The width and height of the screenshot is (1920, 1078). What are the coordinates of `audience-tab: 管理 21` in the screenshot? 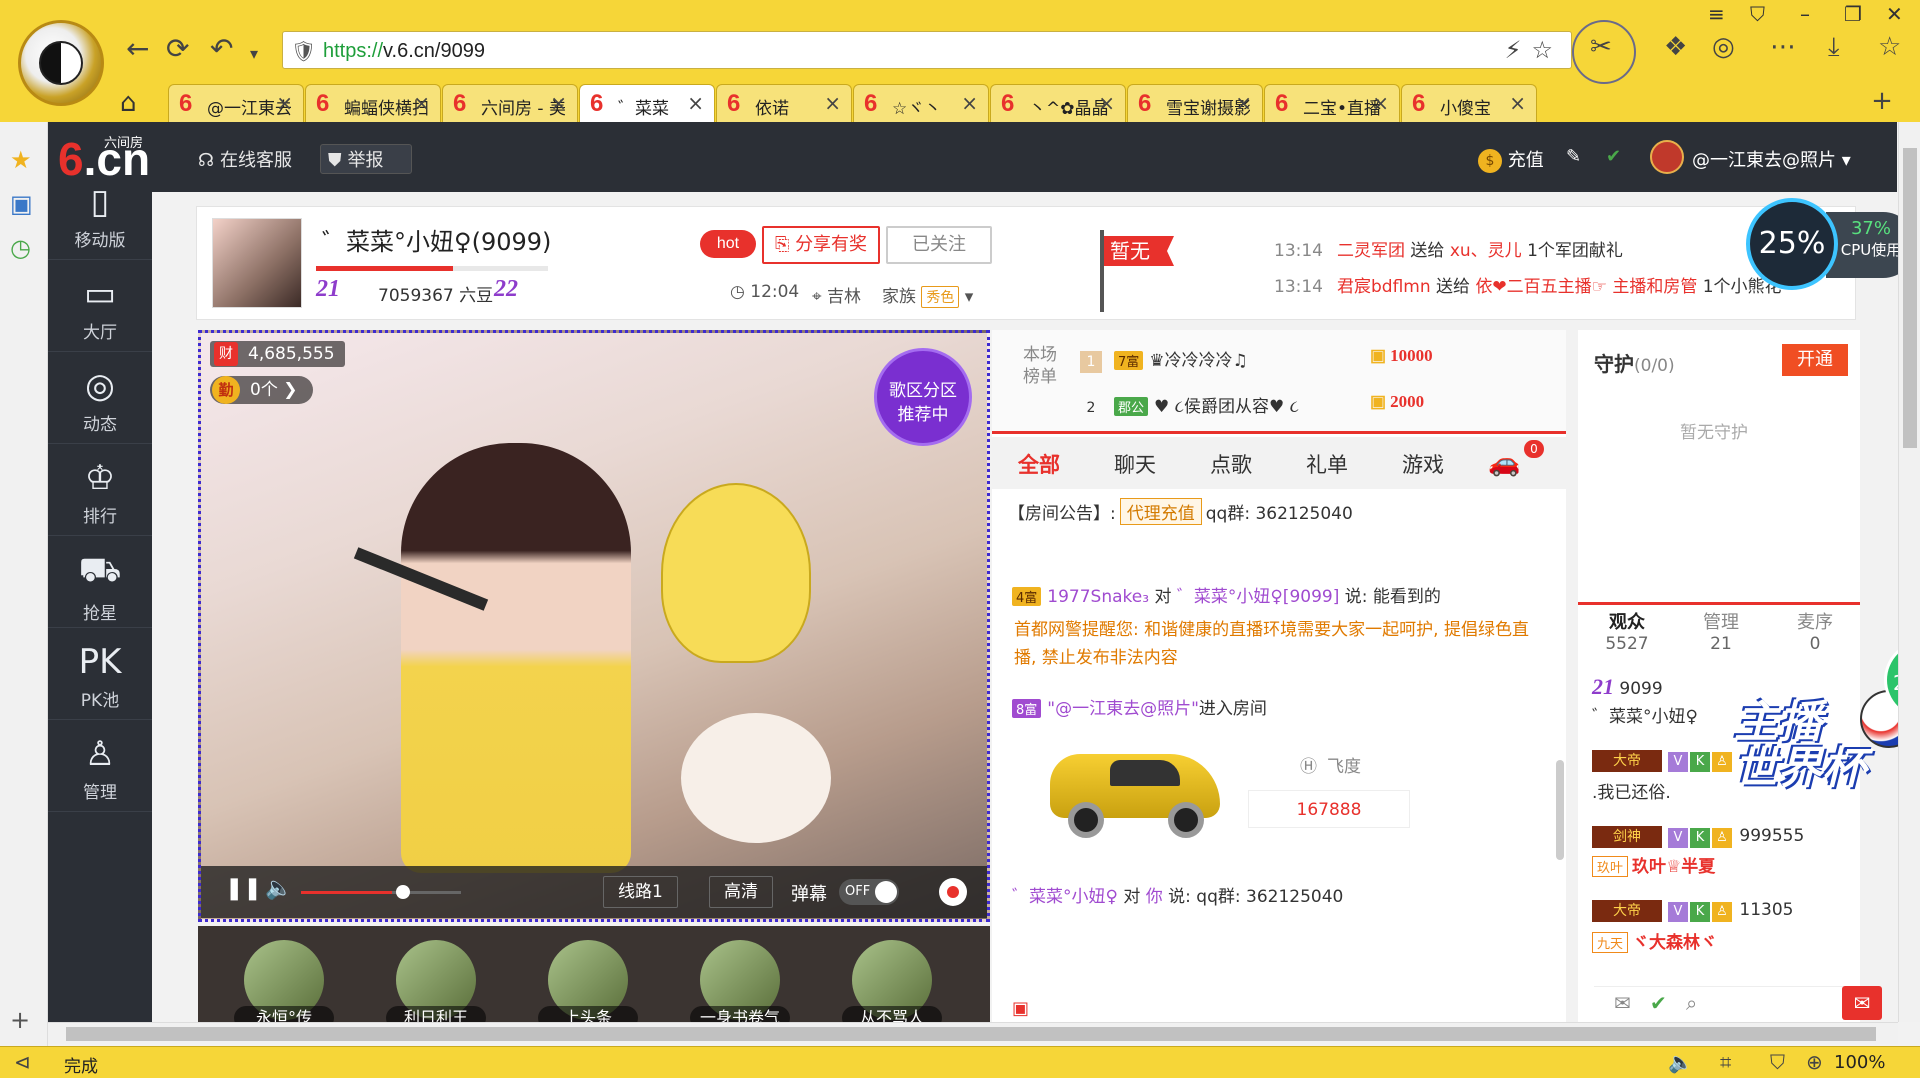 It's located at (1721, 635).